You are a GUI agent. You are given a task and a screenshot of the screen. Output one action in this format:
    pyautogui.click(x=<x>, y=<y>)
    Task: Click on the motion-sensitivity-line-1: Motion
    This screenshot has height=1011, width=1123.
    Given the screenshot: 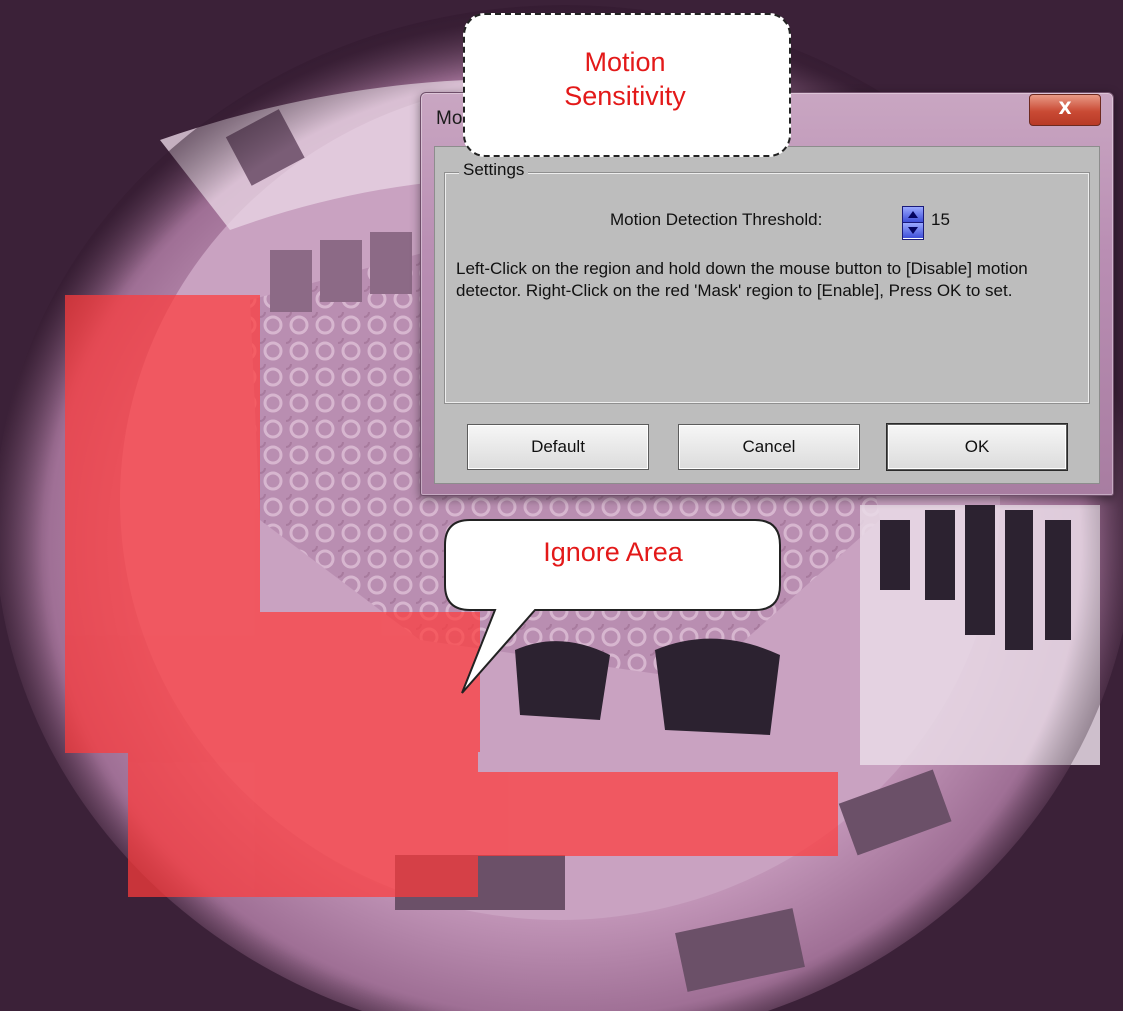 What is the action you would take?
    pyautogui.click(x=625, y=62)
    